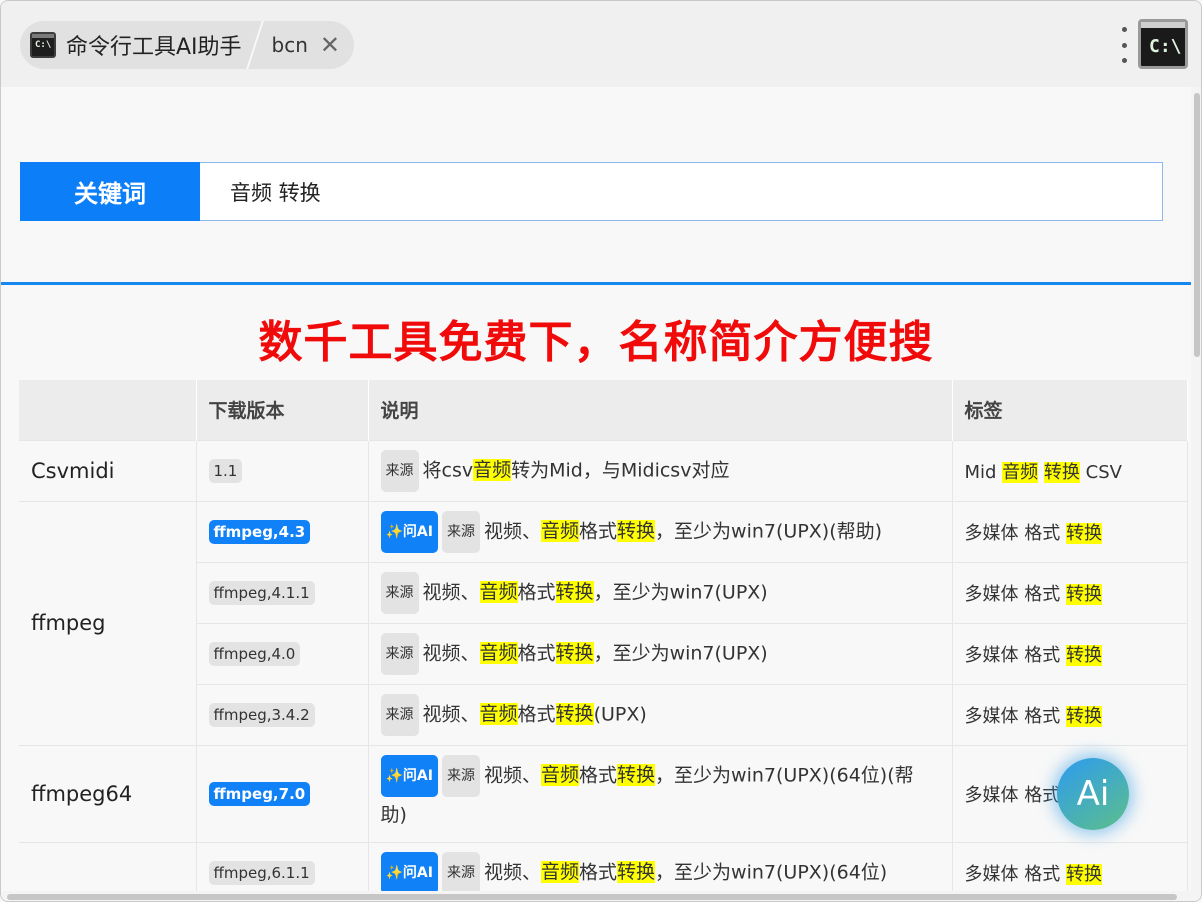  I want to click on description-cell: 来源 将csv音频转为Mid，与Midicsv对应, so click(660, 470).